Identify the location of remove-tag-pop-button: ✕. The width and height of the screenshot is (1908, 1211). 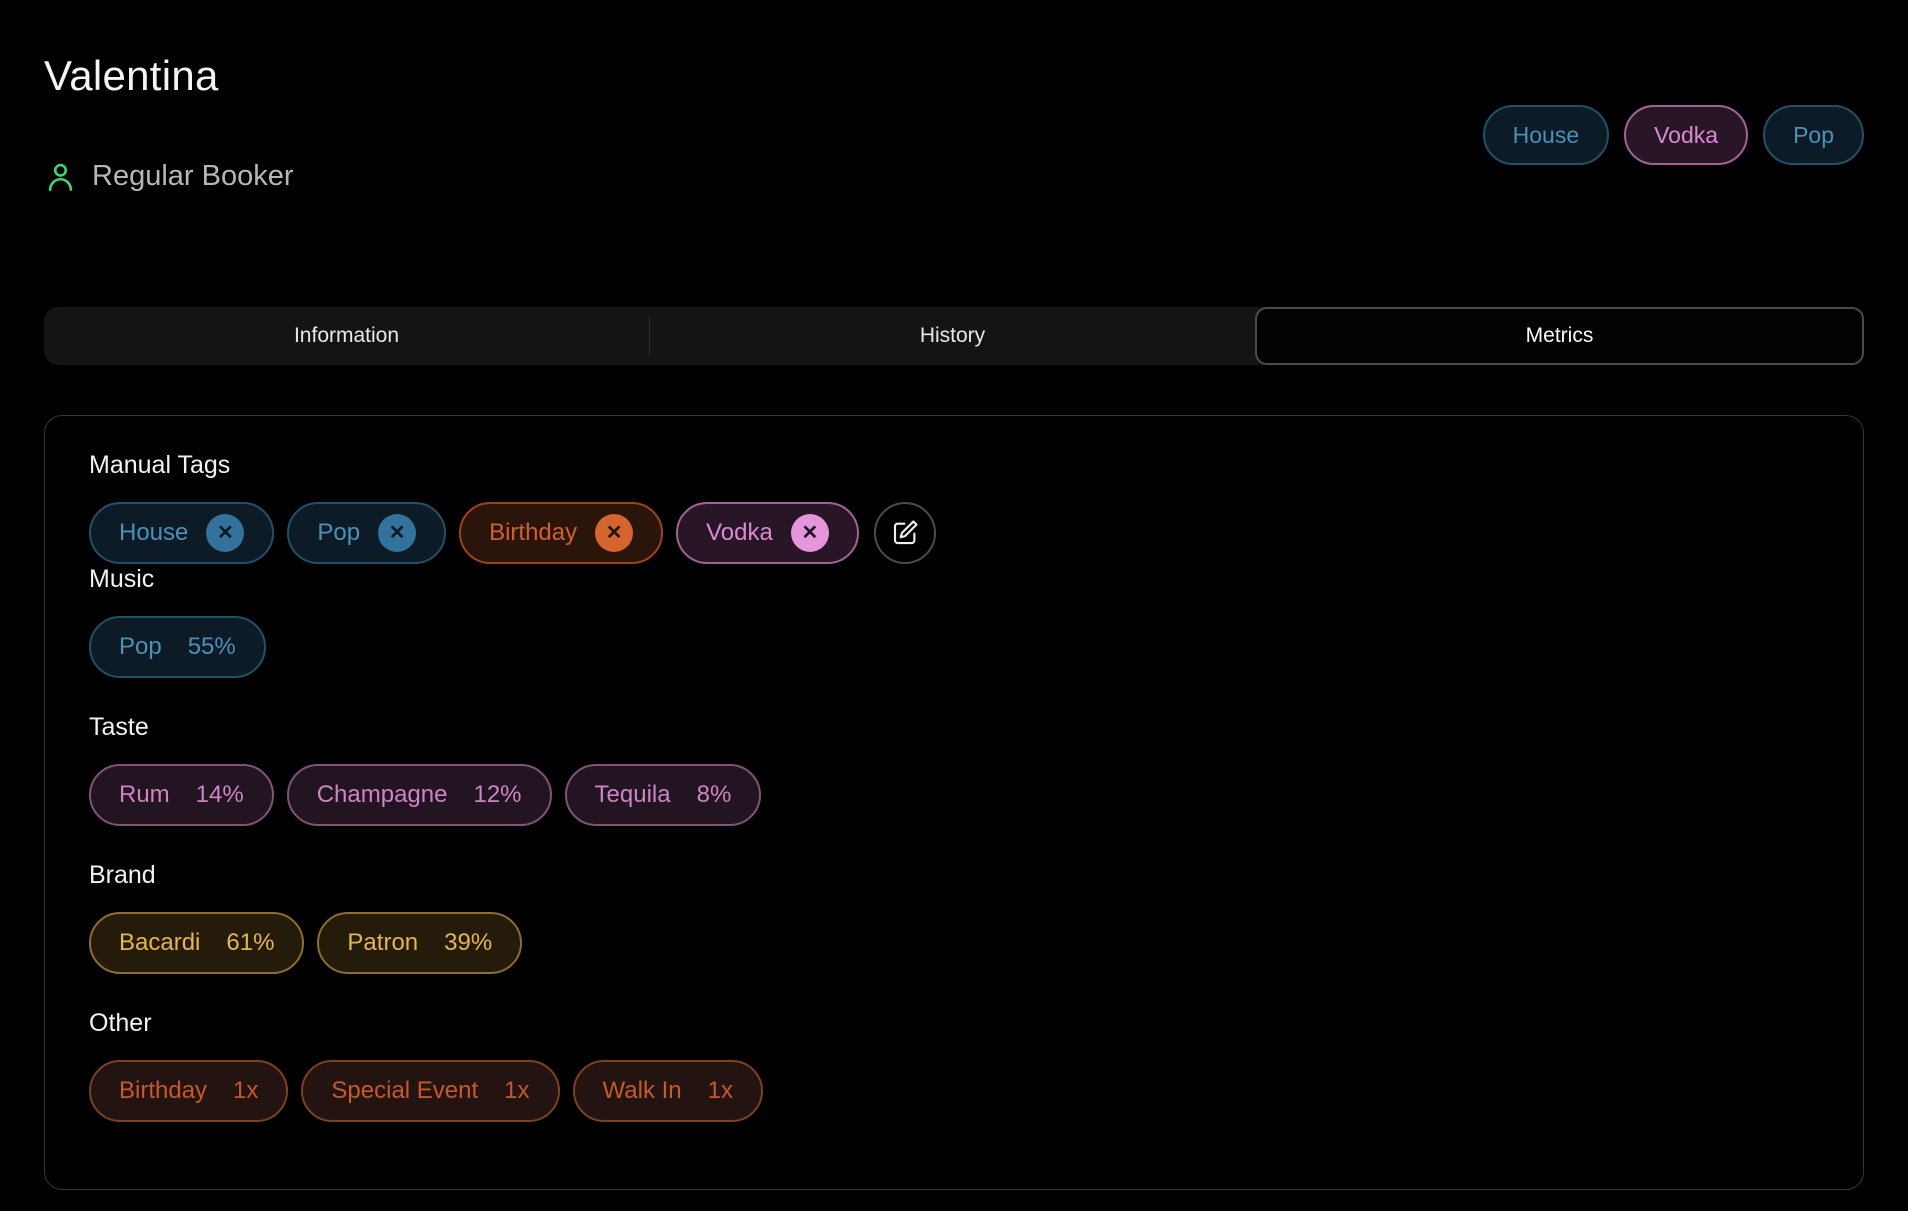
(397, 533).